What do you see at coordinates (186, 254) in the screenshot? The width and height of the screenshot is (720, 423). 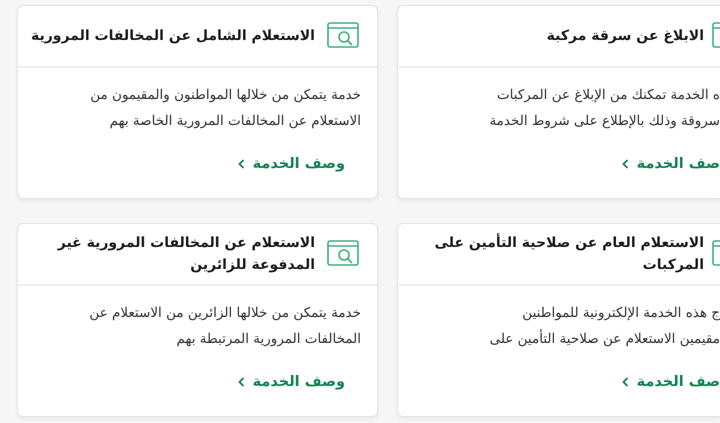 I see `card-title: الاستعلام عن المخالفات المرورية غير المدفوعة للزائرين` at bounding box center [186, 254].